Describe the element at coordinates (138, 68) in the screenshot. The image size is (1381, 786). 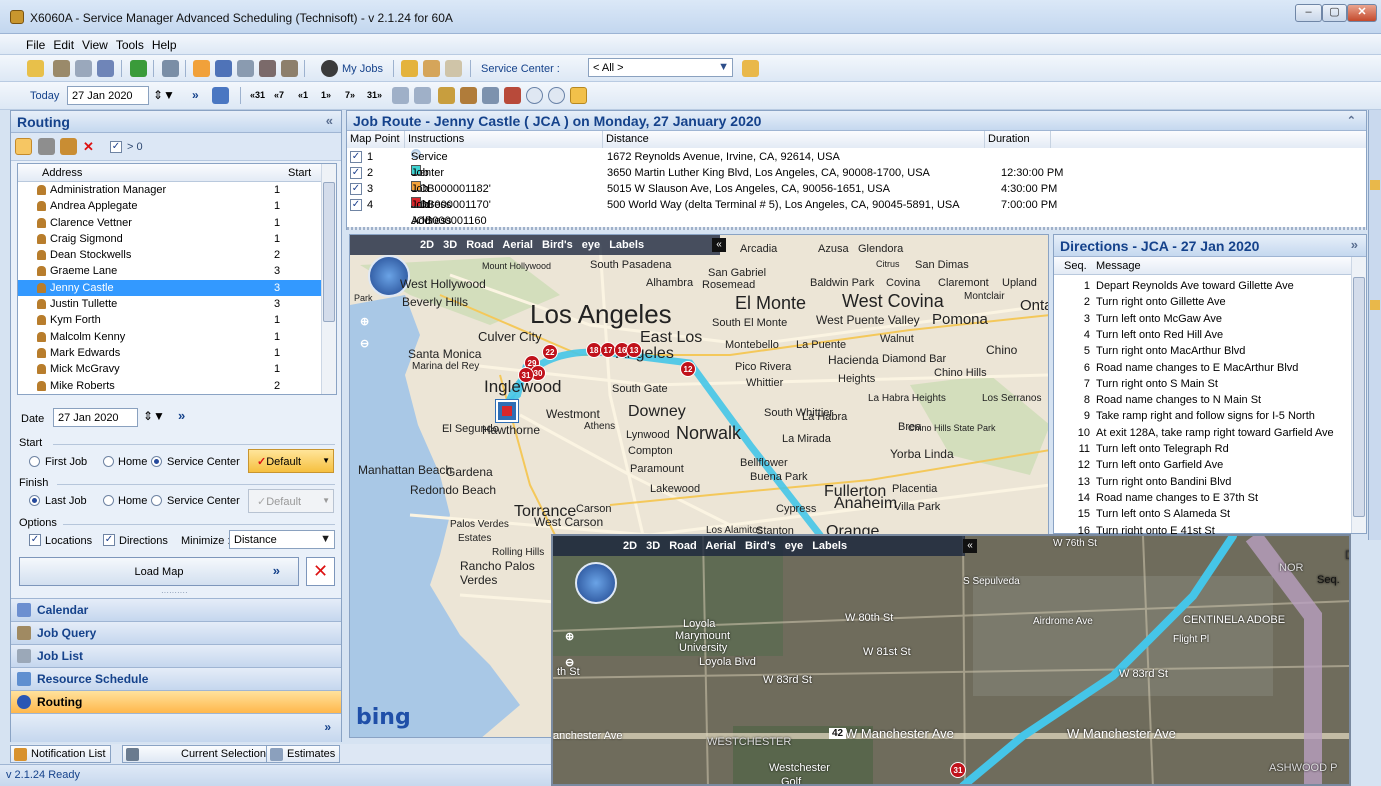
I see `refresh-icon` at that location.